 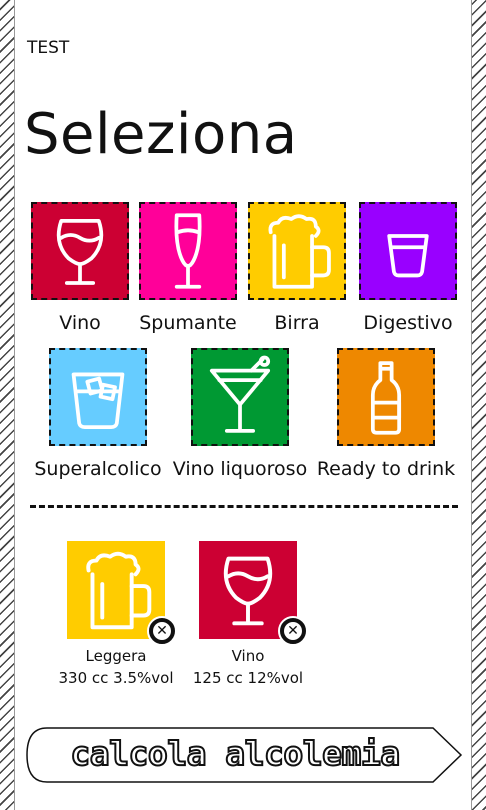 I want to click on drink-label-birra: Birra, so click(x=297, y=323).